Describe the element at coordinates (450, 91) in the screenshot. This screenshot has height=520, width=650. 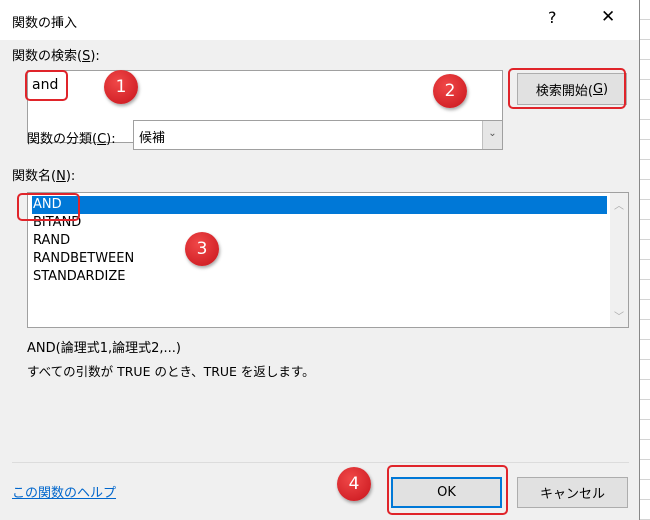
I see `annotation-marker-2: 2` at that location.